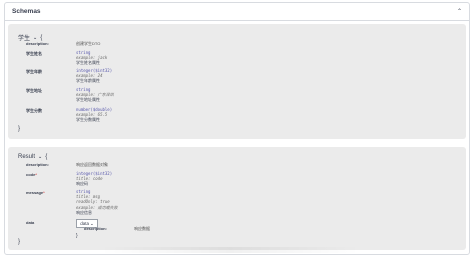  I want to click on property-label: 学生地址属性, so click(88, 100).